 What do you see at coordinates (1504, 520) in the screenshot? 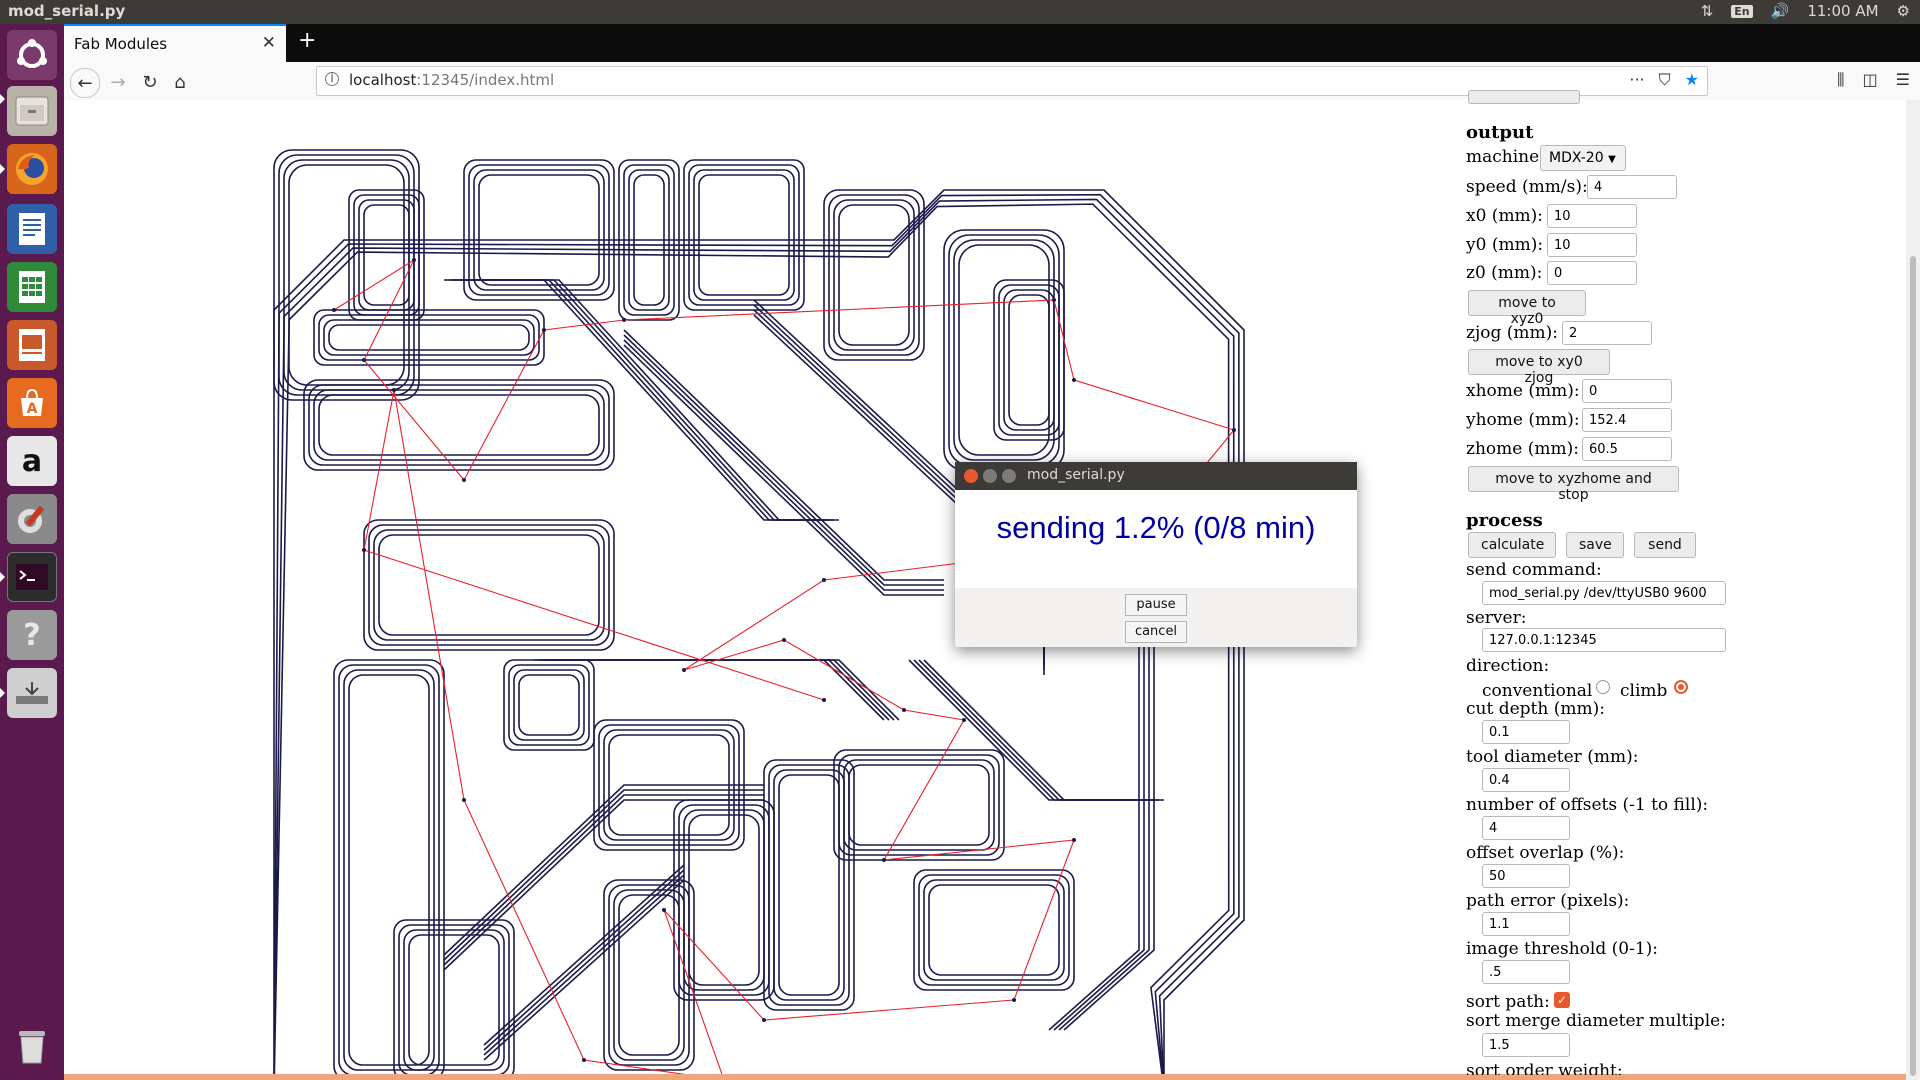
I see `process-heading: process` at bounding box center [1504, 520].